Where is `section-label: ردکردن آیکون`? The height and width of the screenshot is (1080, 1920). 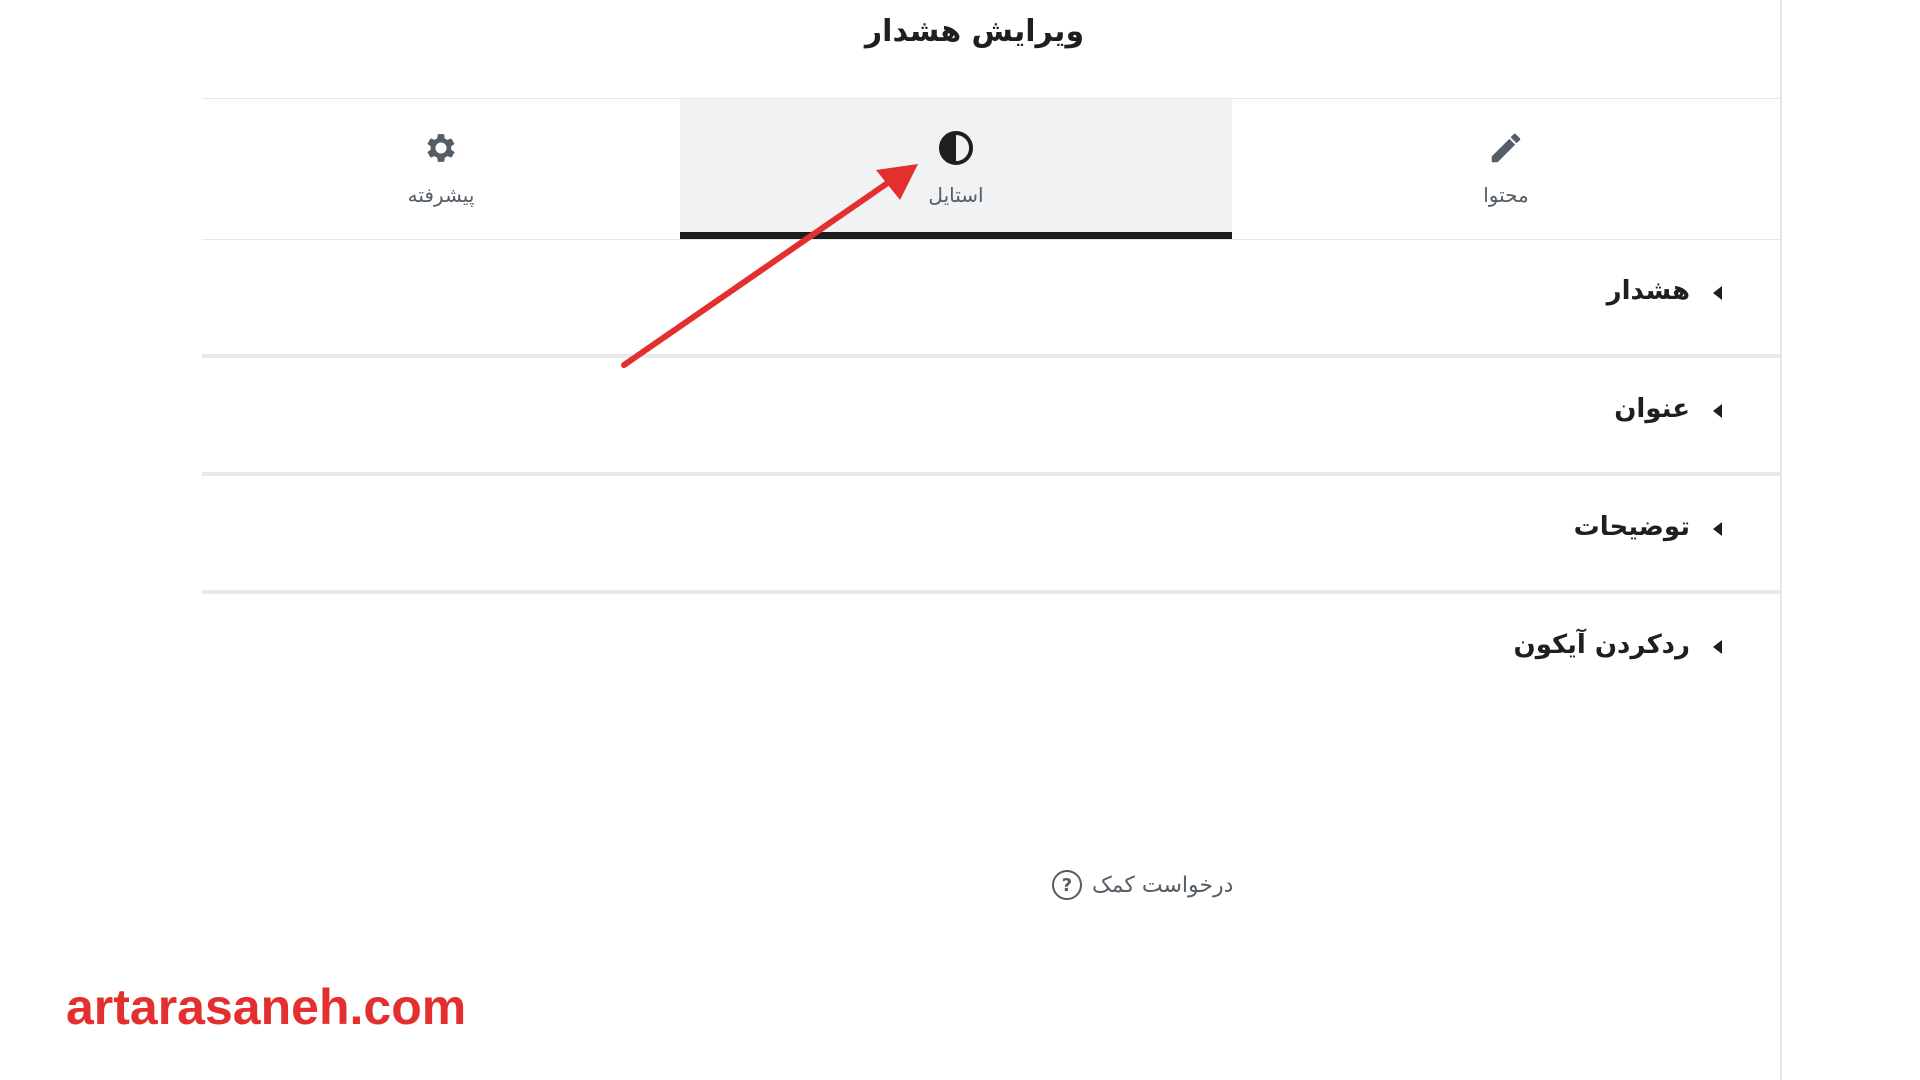 section-label: ردکردن آیکون is located at coordinates (1601, 645).